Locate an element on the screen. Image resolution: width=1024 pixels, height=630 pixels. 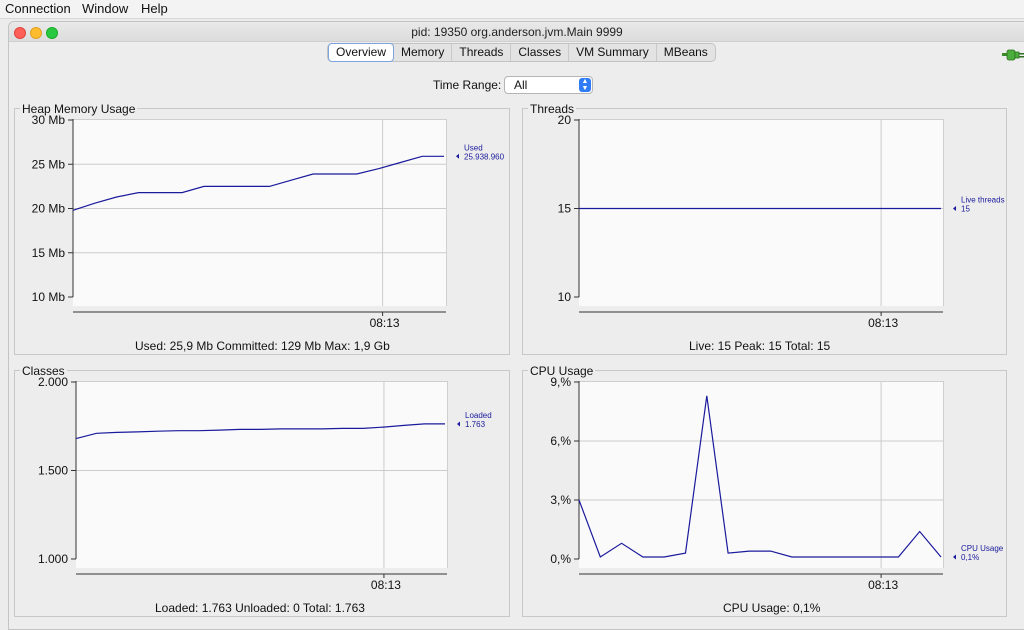
window-title: pid: 19350 org.anderson.jvm.Main 9999 is located at coordinates (517, 32).